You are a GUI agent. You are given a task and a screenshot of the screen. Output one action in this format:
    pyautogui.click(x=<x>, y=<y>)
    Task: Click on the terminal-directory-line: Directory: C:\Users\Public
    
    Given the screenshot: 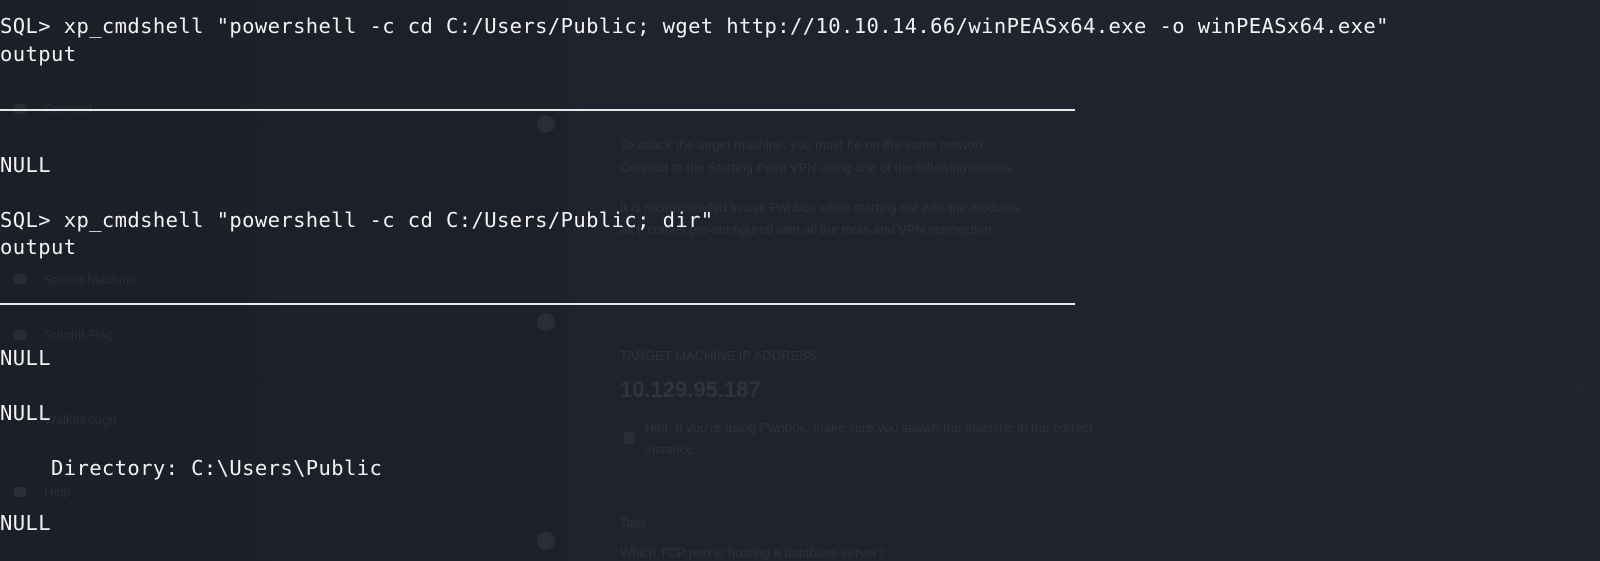 What is the action you would take?
    pyautogui.click(x=191, y=468)
    